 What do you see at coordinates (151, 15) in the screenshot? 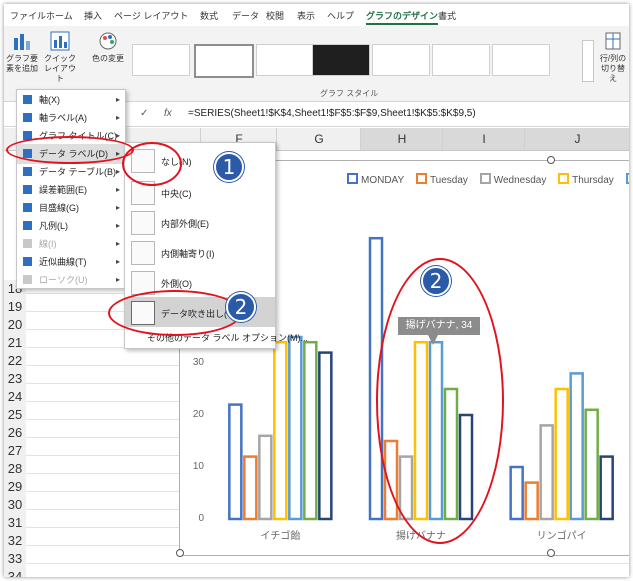
I see `tab-page-layout: ページ レイアウト` at bounding box center [151, 15].